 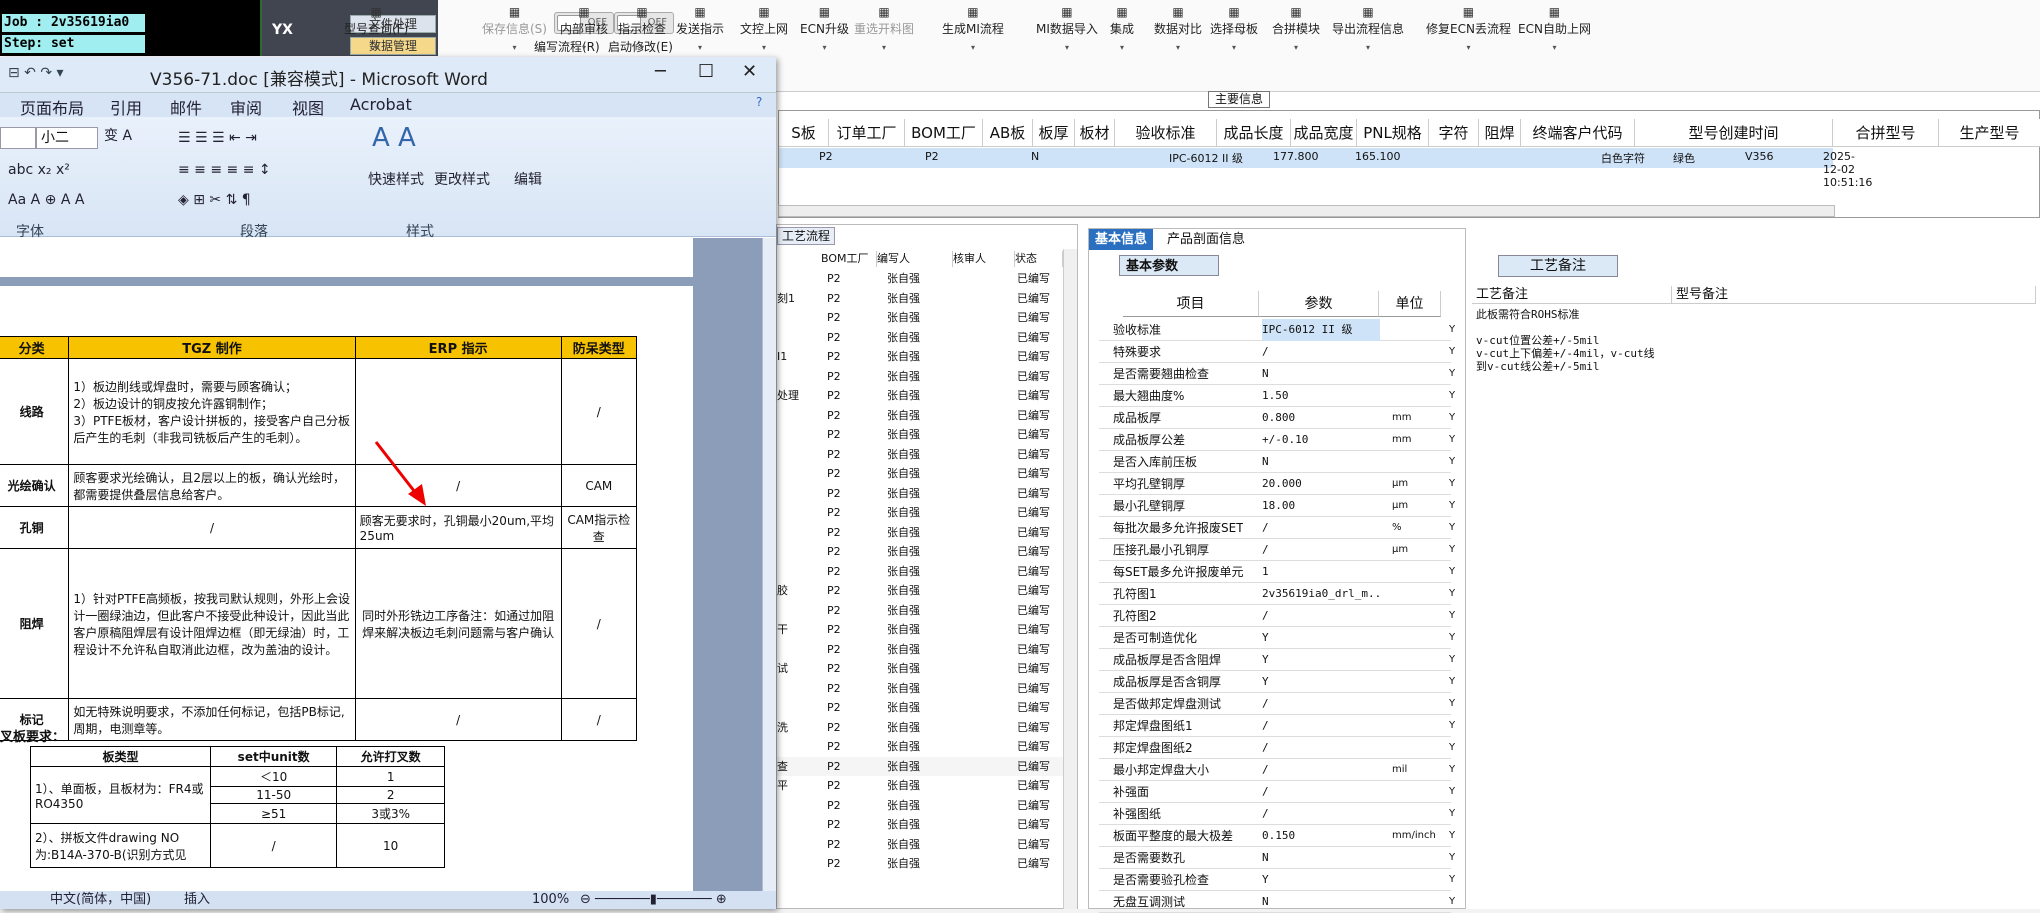 What do you see at coordinates (1306, 211) in the screenshot?
I see `grid-hscrollbar` at bounding box center [1306, 211].